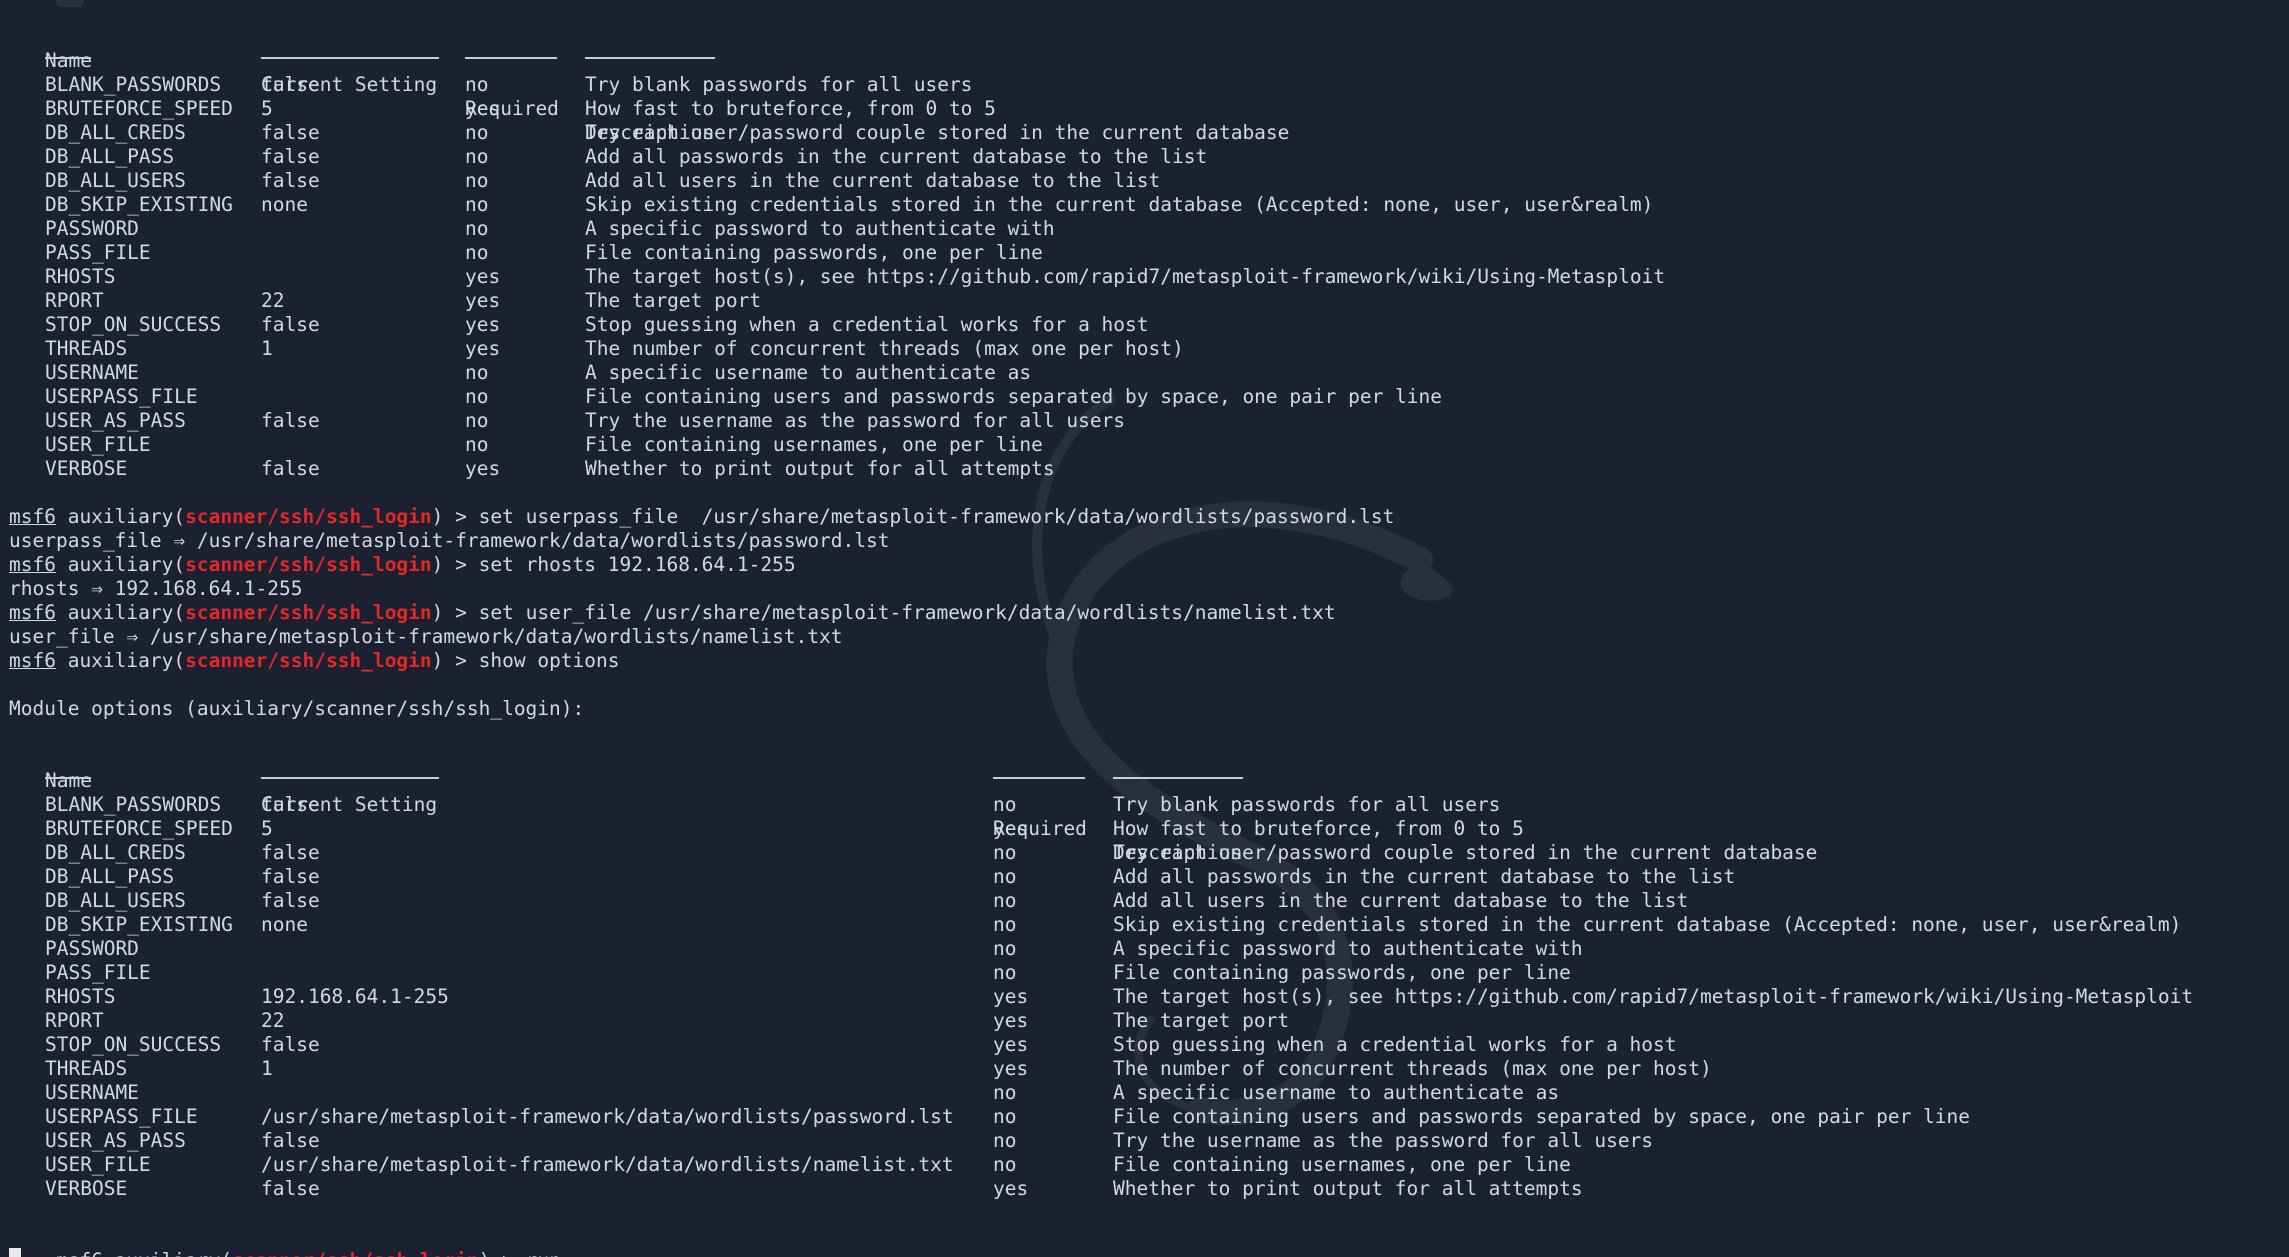 Image resolution: width=2289 pixels, height=1257 pixels. Describe the element at coordinates (820, 468) in the screenshot. I see `table1-cell-description: Whether to print output for all attempts` at that location.